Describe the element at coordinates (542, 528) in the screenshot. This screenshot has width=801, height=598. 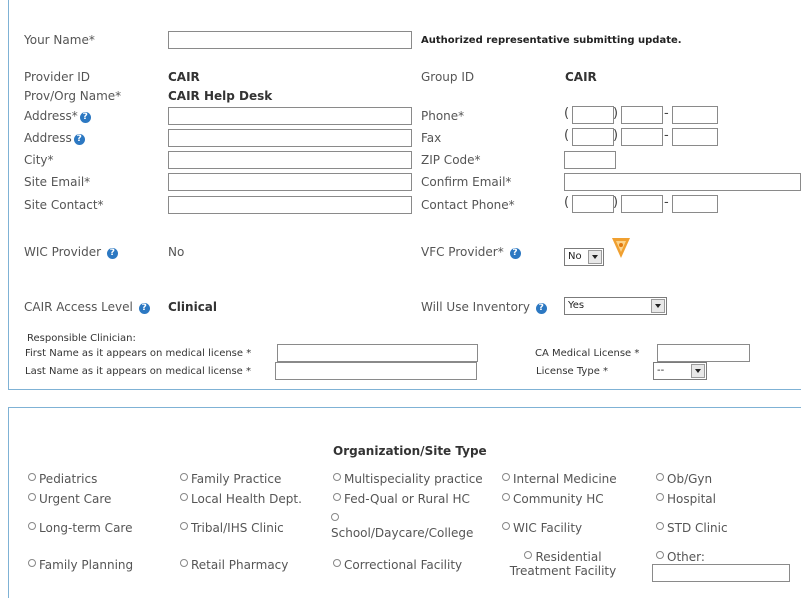
I see `radio-wic-facility: WIC Facility` at that location.